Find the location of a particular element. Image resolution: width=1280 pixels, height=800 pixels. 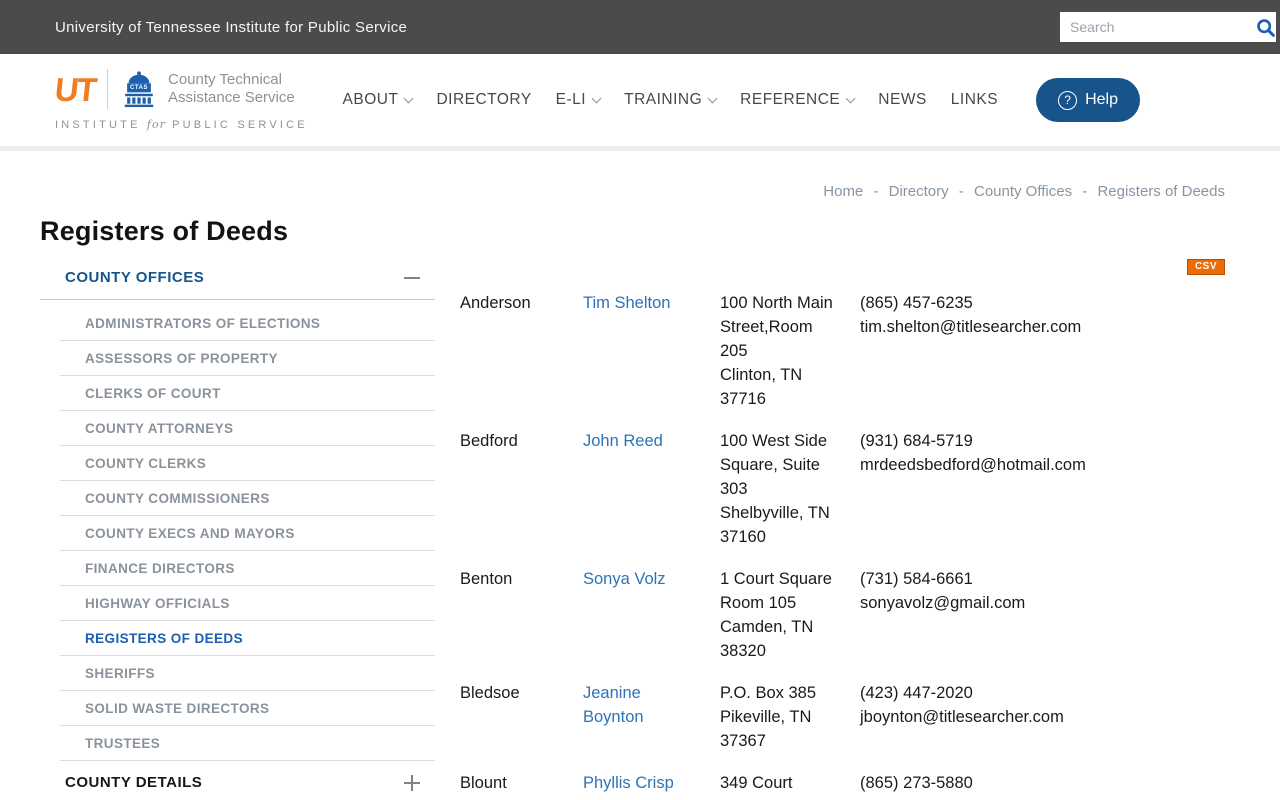

address-street: 1 Court Square Room 105 is located at coordinates (776, 591).